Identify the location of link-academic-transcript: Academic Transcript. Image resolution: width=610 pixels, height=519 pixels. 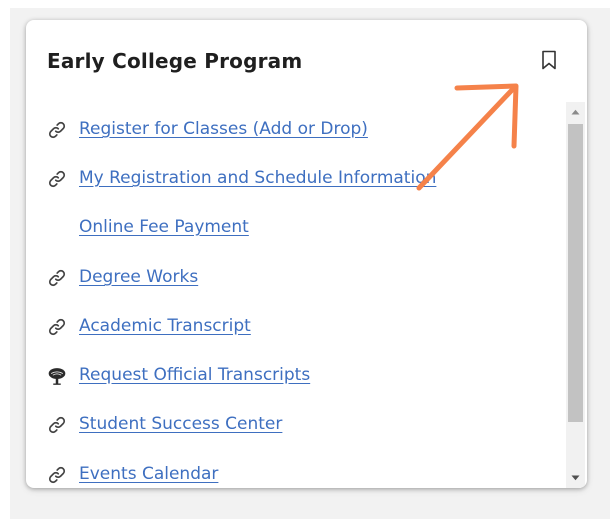
(165, 326).